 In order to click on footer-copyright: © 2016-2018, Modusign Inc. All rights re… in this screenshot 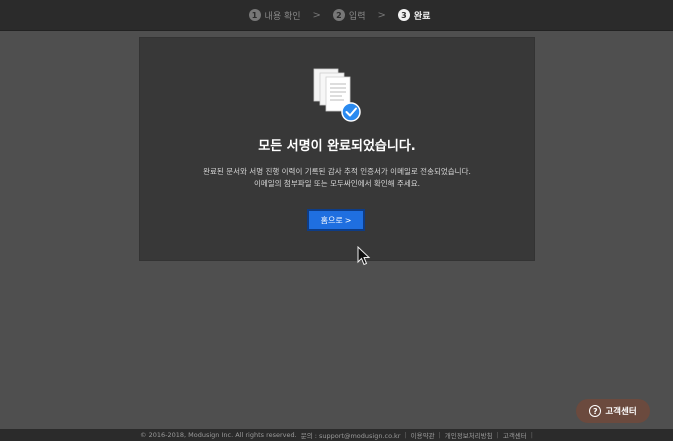, I will do `click(218, 435)`.